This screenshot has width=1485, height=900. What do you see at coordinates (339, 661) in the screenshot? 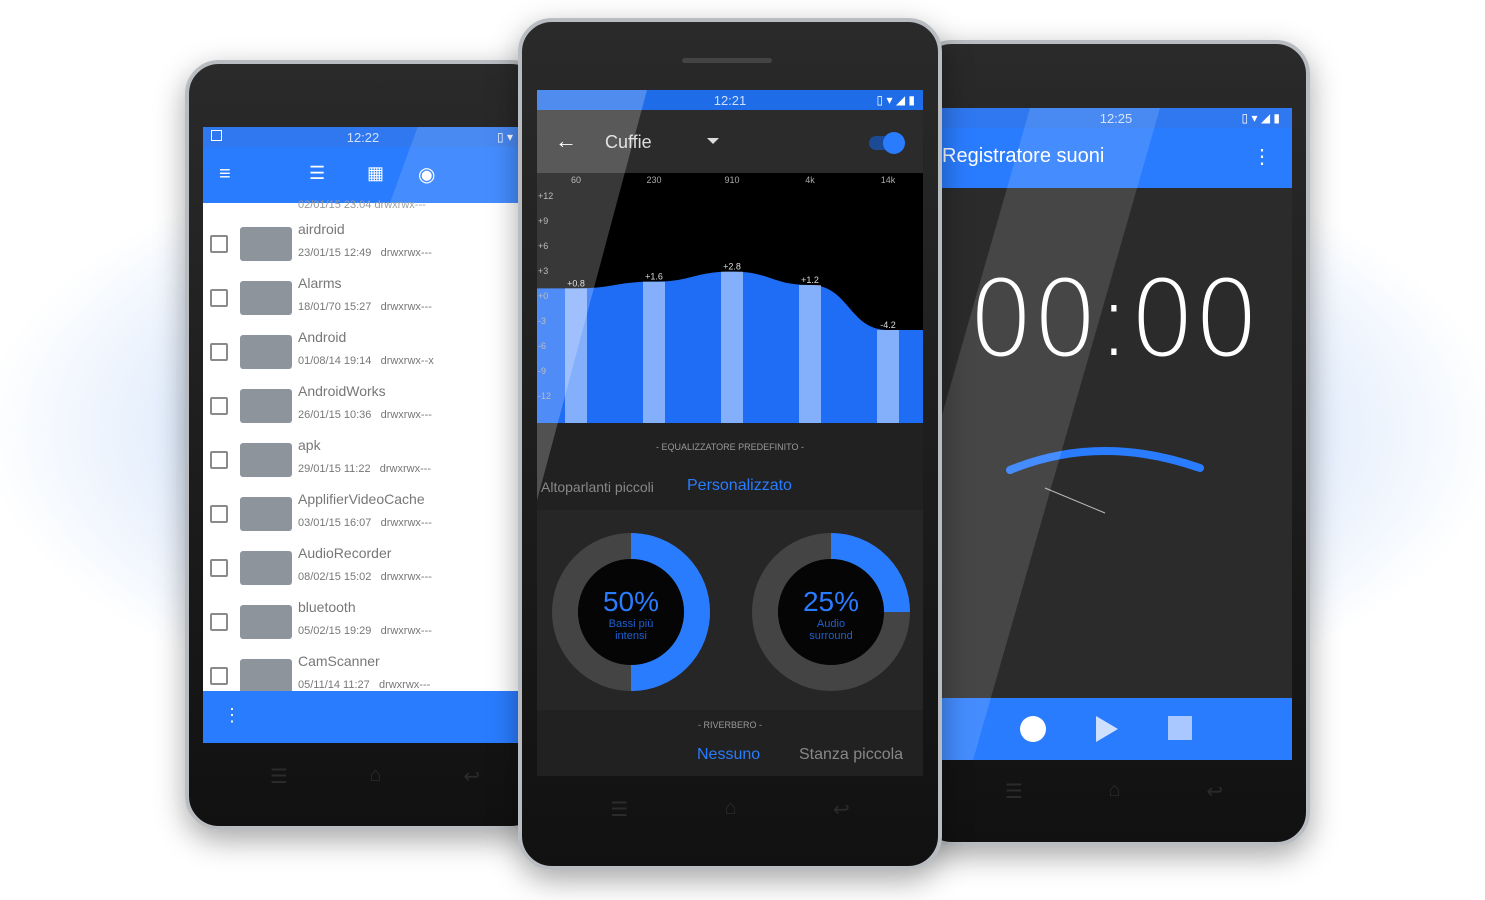
I see `file-name: CamScanner` at bounding box center [339, 661].